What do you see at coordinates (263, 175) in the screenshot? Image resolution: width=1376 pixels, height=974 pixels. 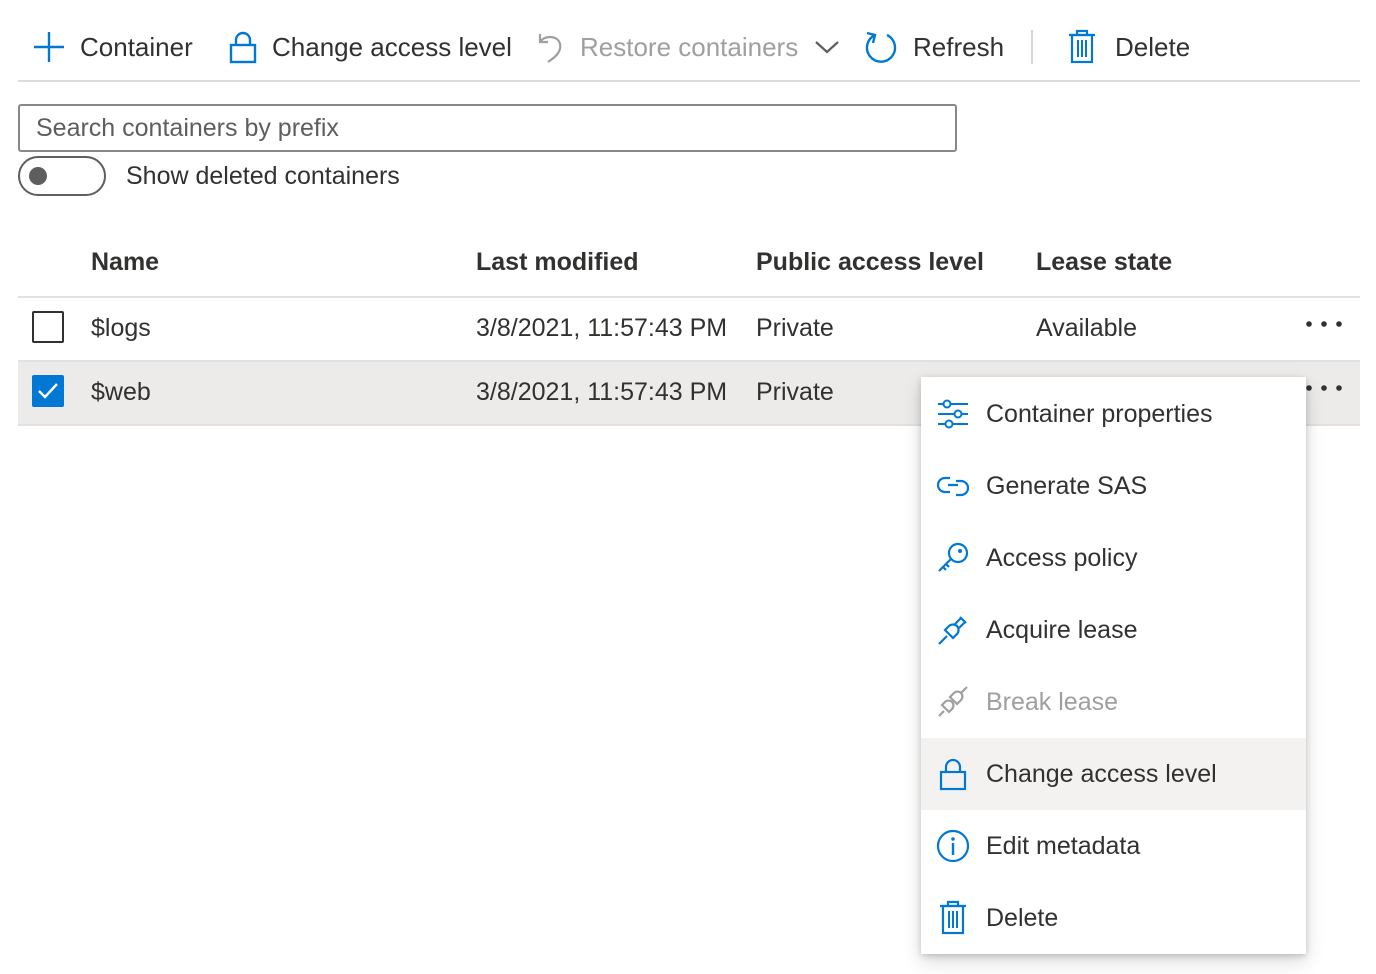 I see `show-deleted-label: Show deleted containers` at bounding box center [263, 175].